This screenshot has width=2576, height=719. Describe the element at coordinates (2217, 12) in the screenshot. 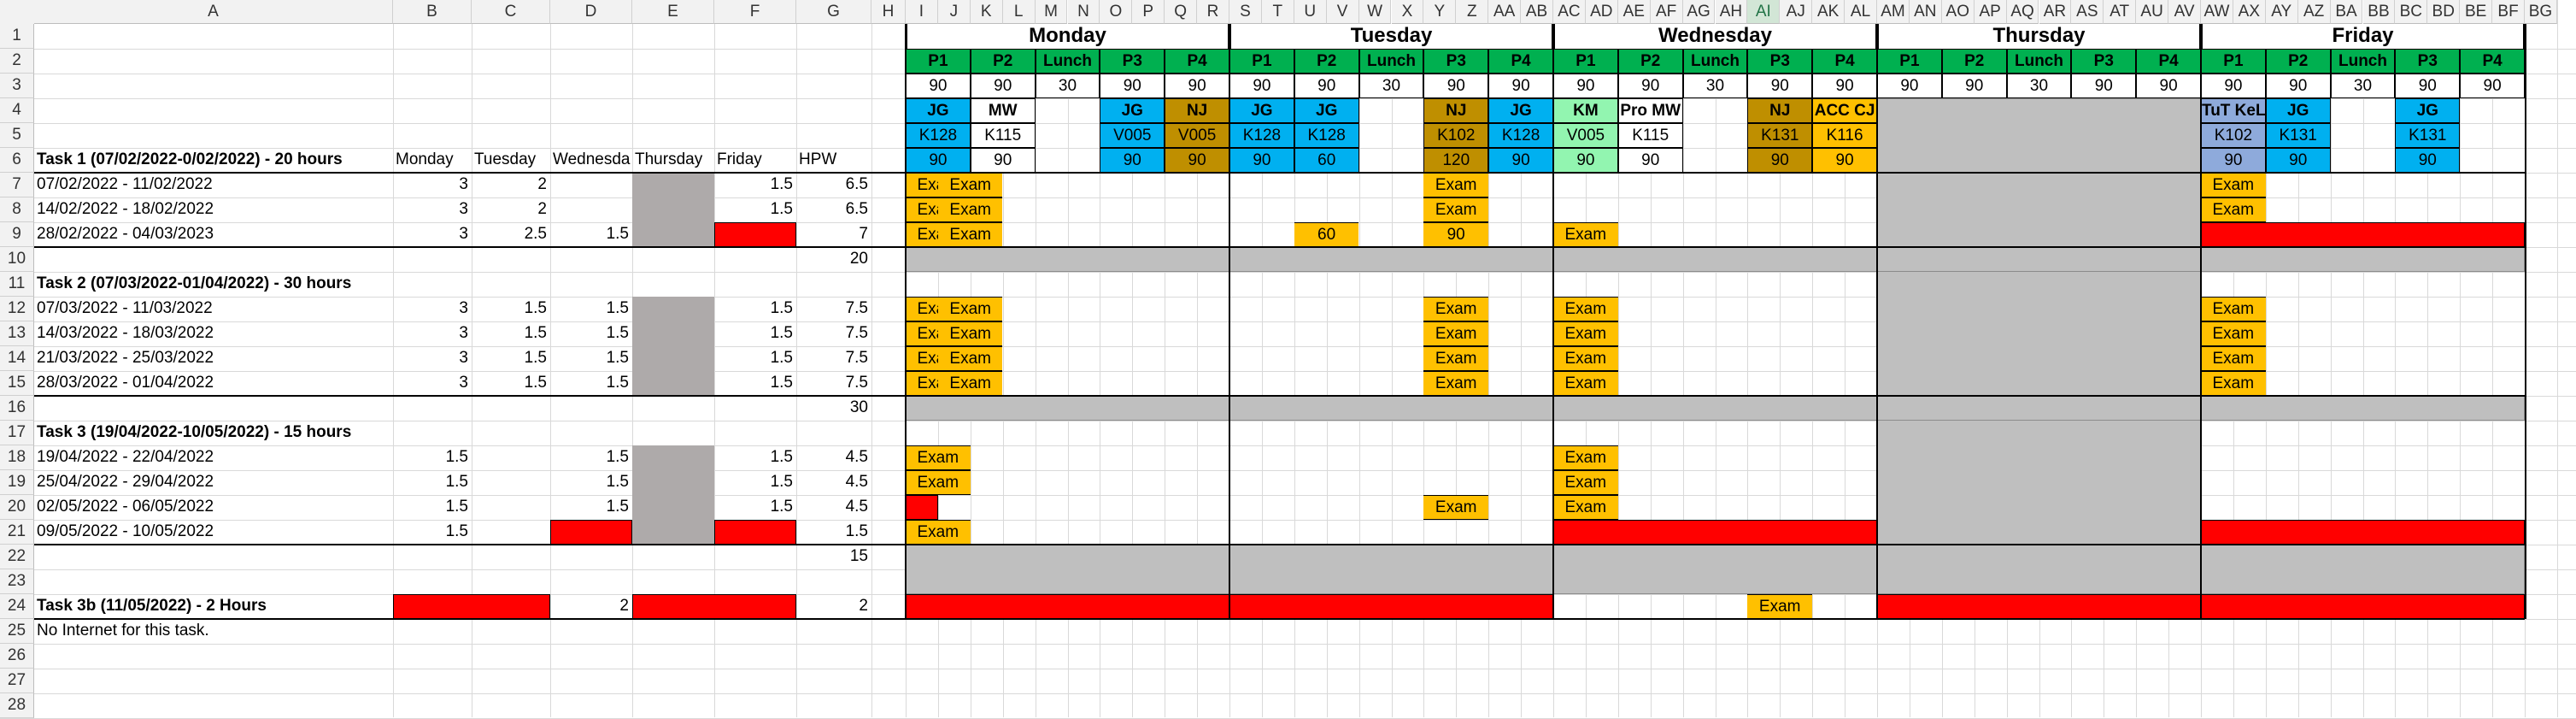

I see `column-header: AW` at that location.